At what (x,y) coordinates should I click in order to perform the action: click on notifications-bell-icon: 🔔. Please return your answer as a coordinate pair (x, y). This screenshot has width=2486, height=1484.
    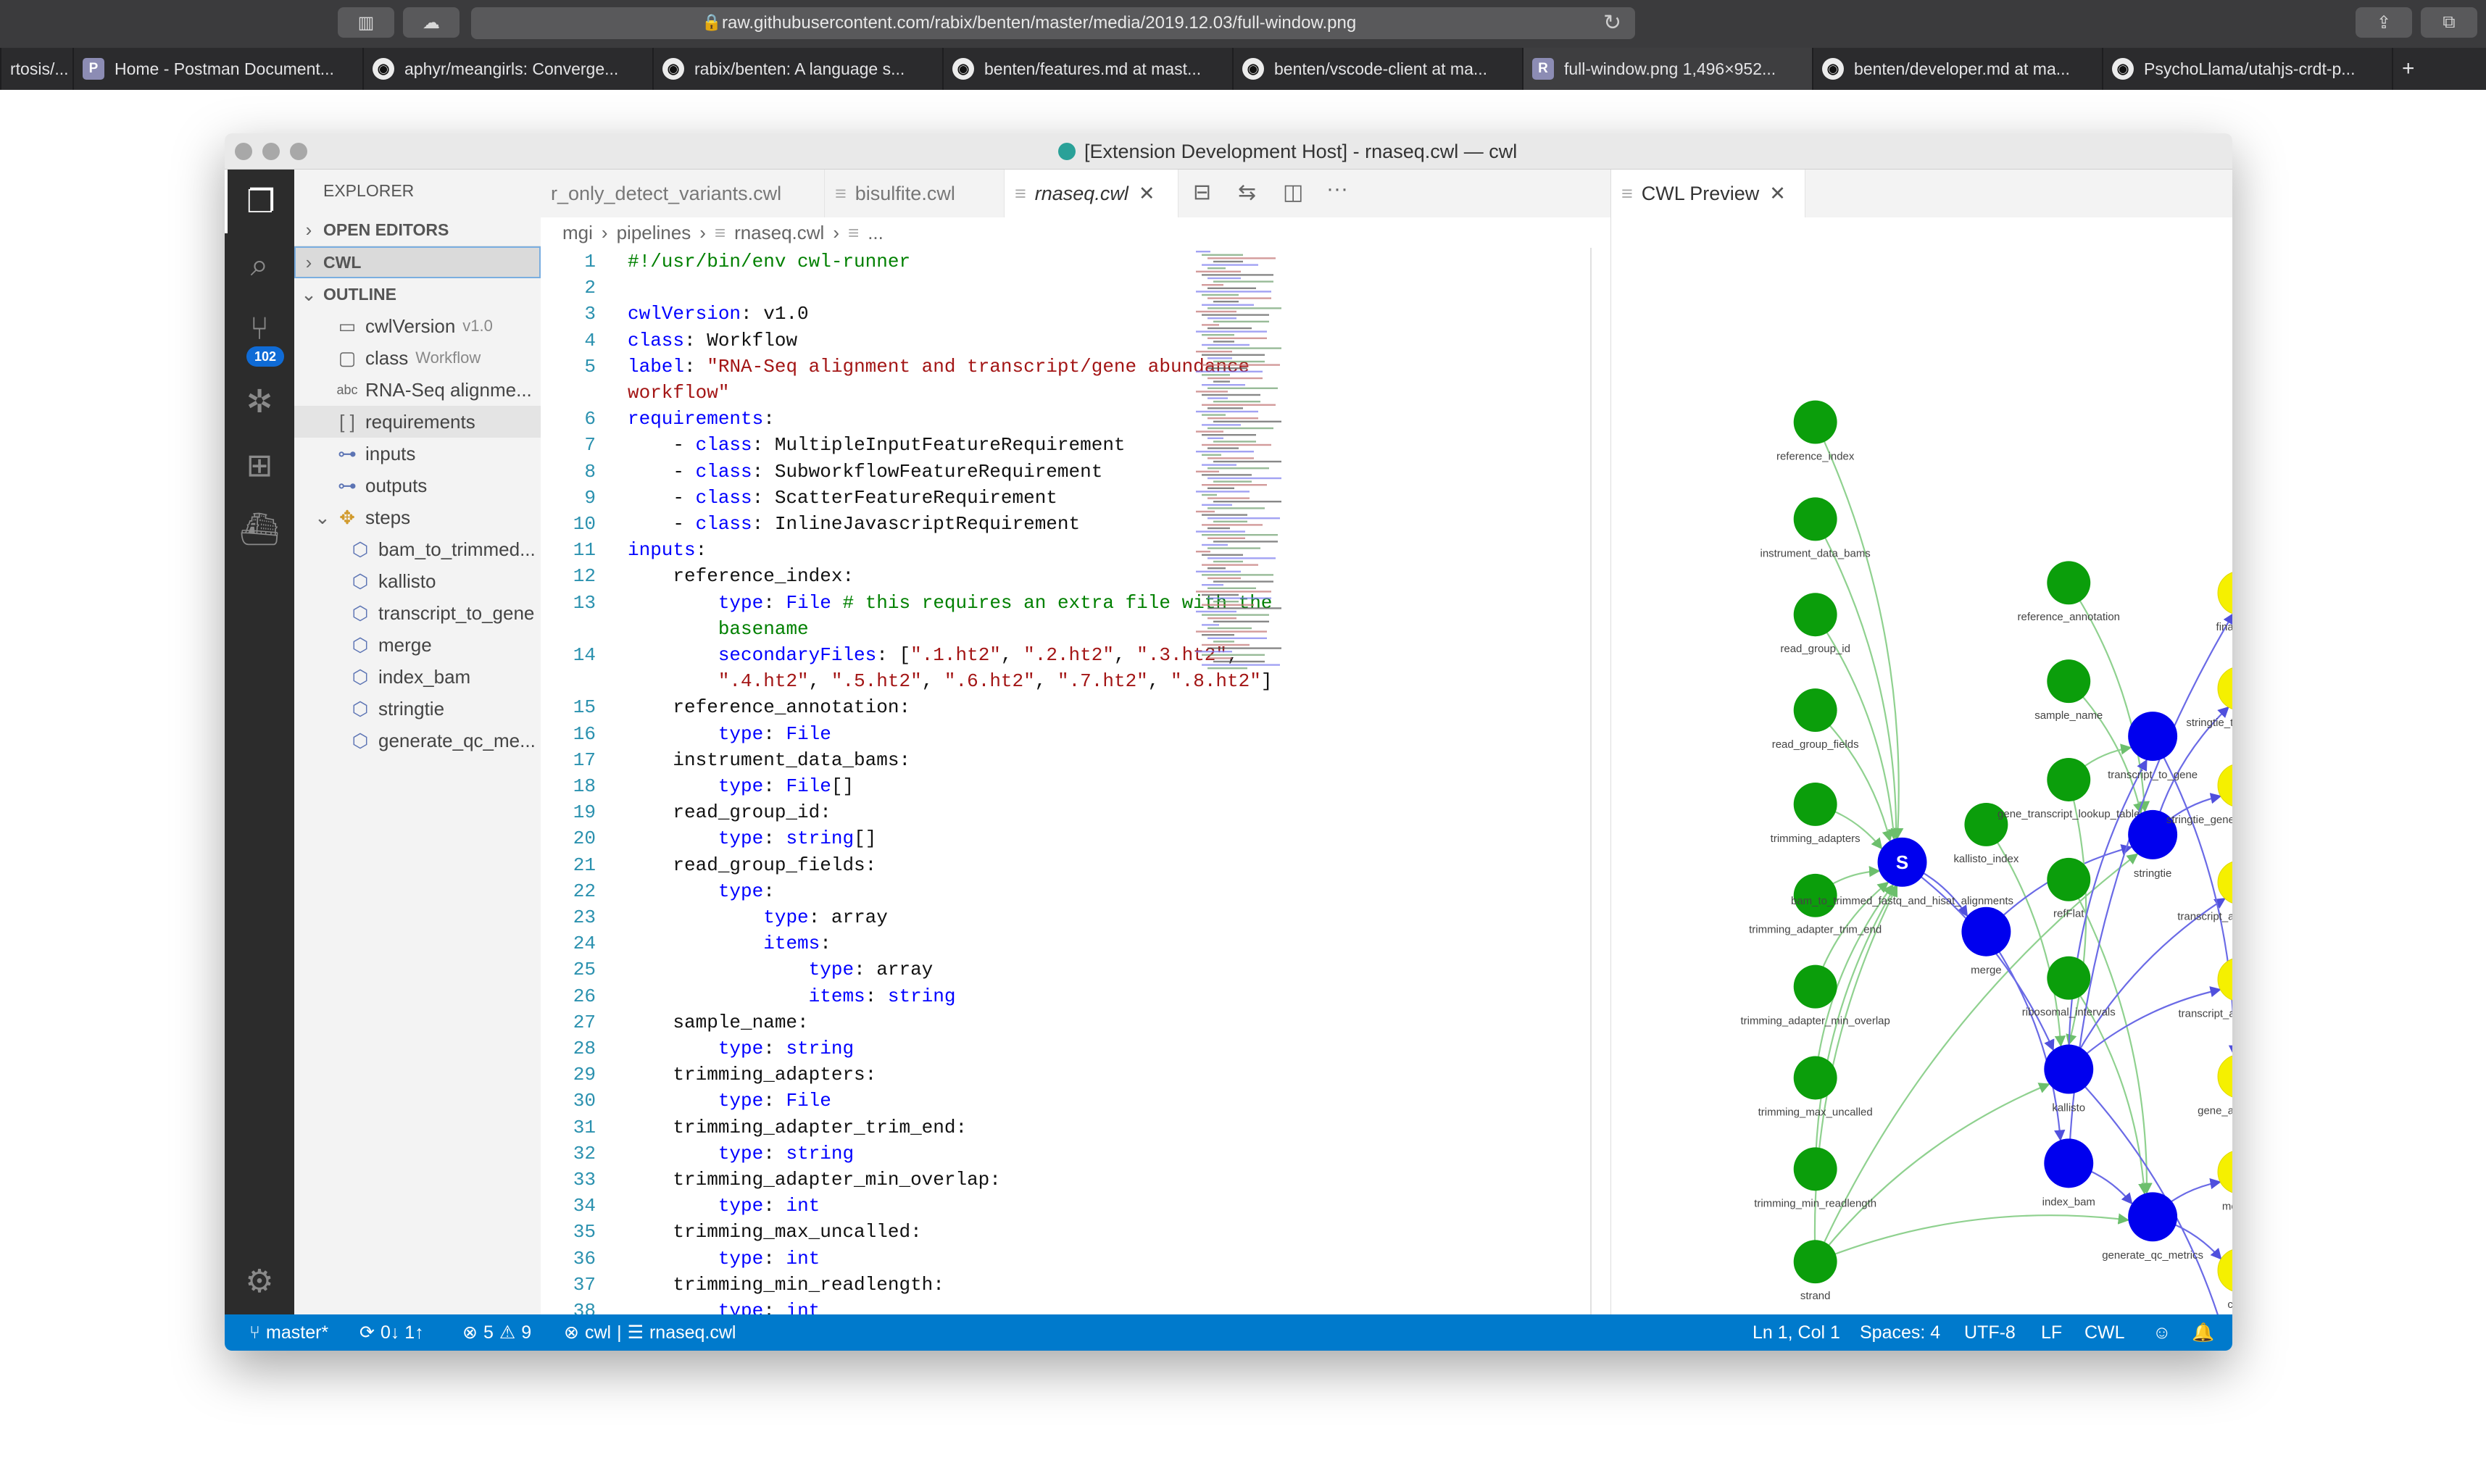
    Looking at the image, I should click on (2203, 1332).